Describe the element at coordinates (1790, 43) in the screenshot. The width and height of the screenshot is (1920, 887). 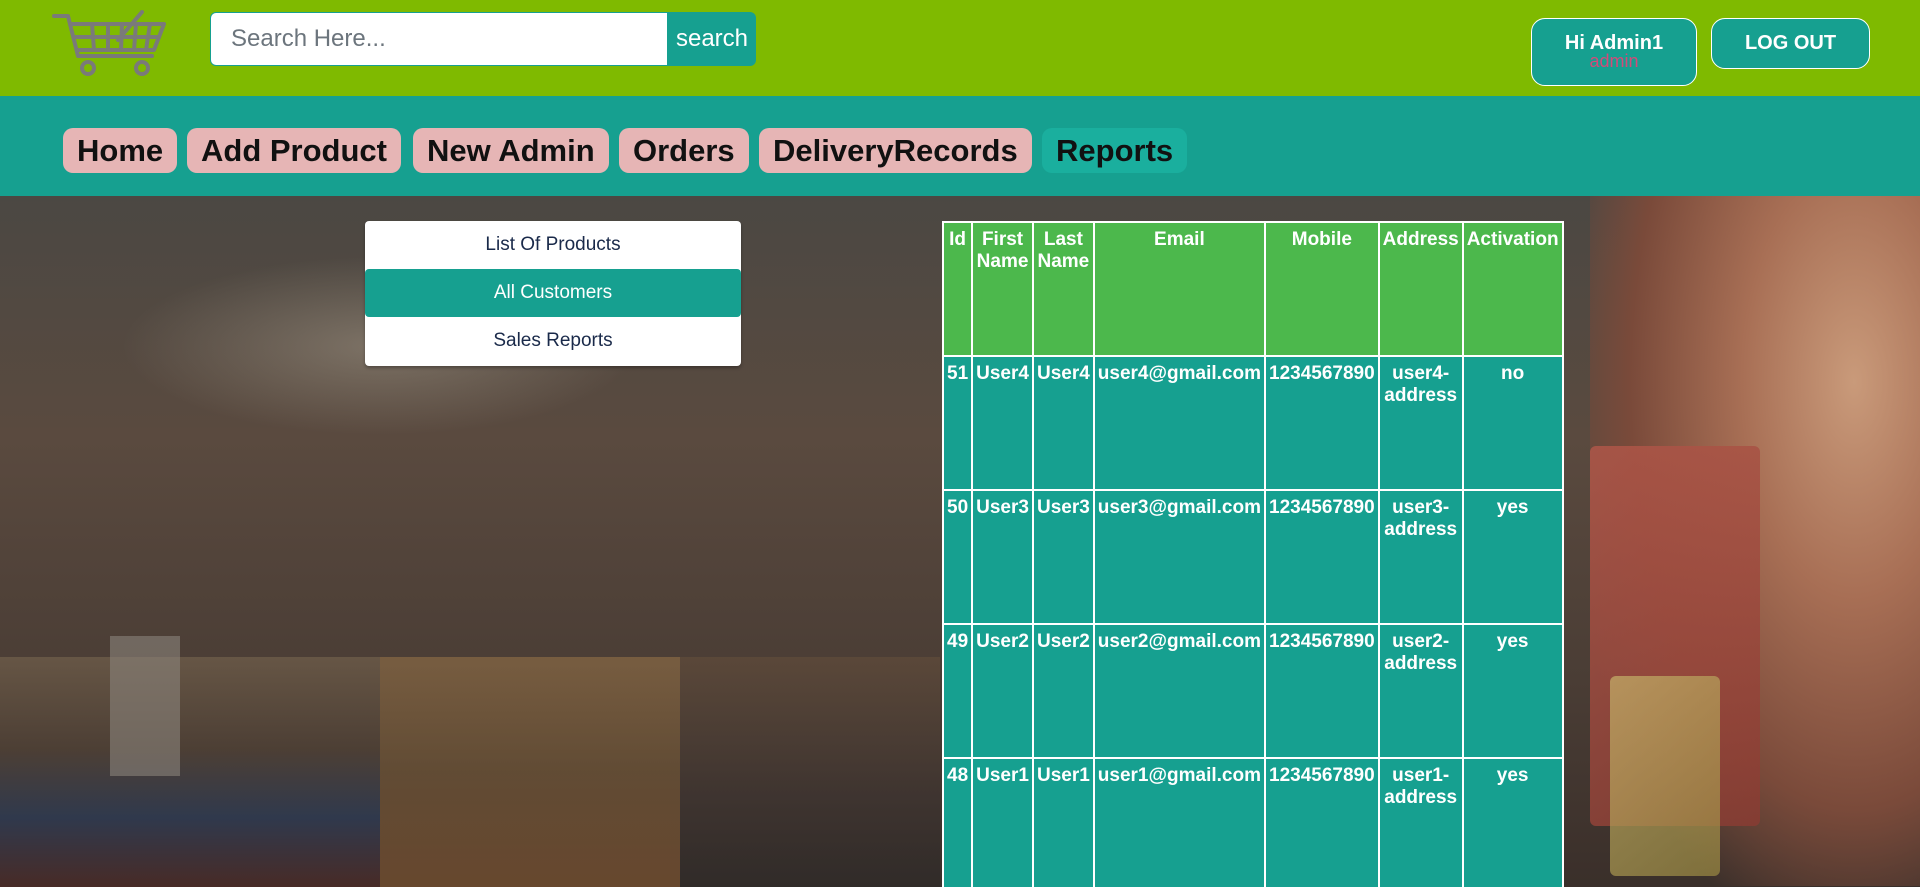
I see `logout-button: LOG OUT` at that location.